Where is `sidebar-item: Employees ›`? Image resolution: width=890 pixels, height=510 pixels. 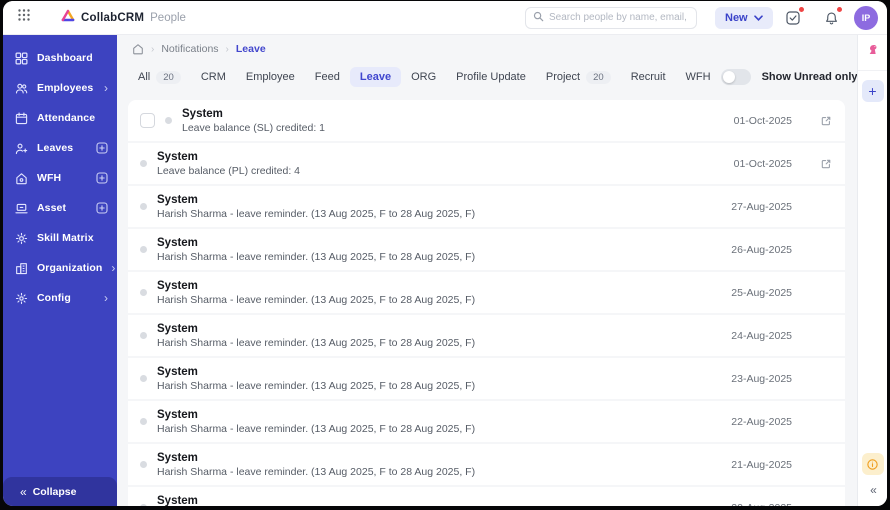 sidebar-item: Employees › is located at coordinates (60, 88).